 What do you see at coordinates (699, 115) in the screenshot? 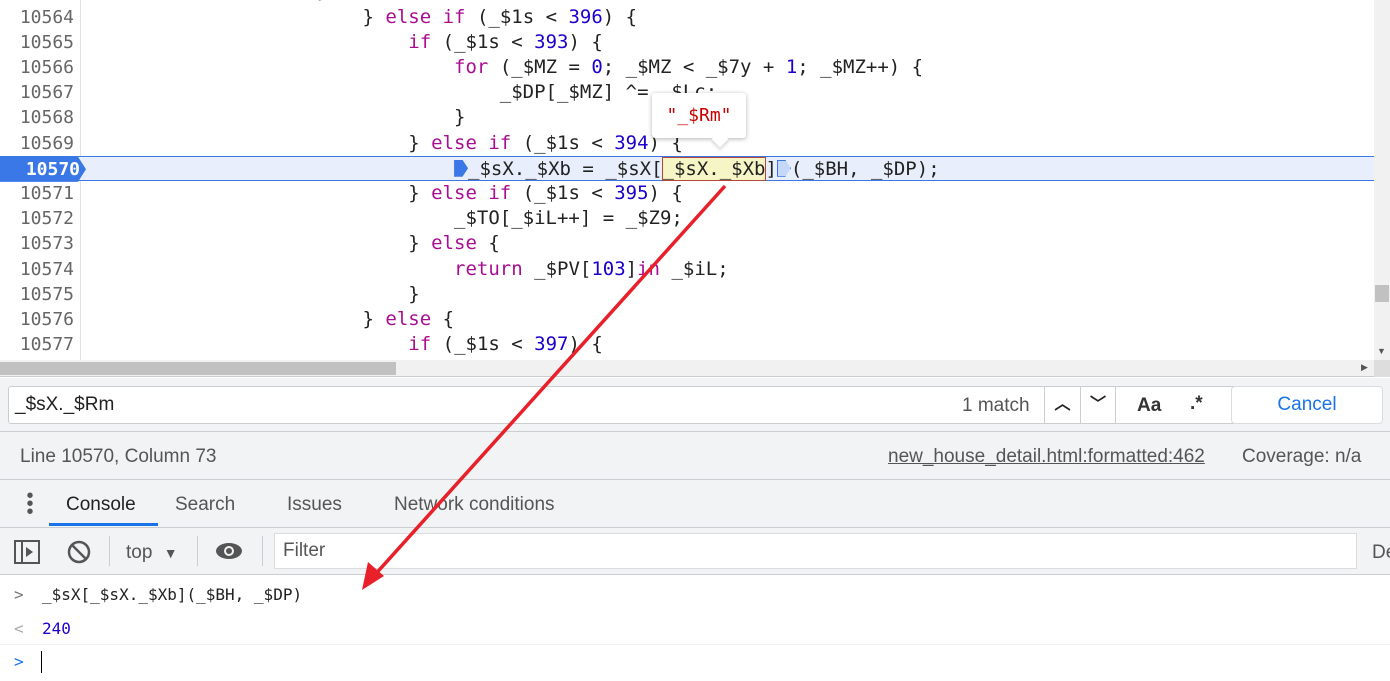
I see `hover-value-tooltip: "_$Rm"` at bounding box center [699, 115].